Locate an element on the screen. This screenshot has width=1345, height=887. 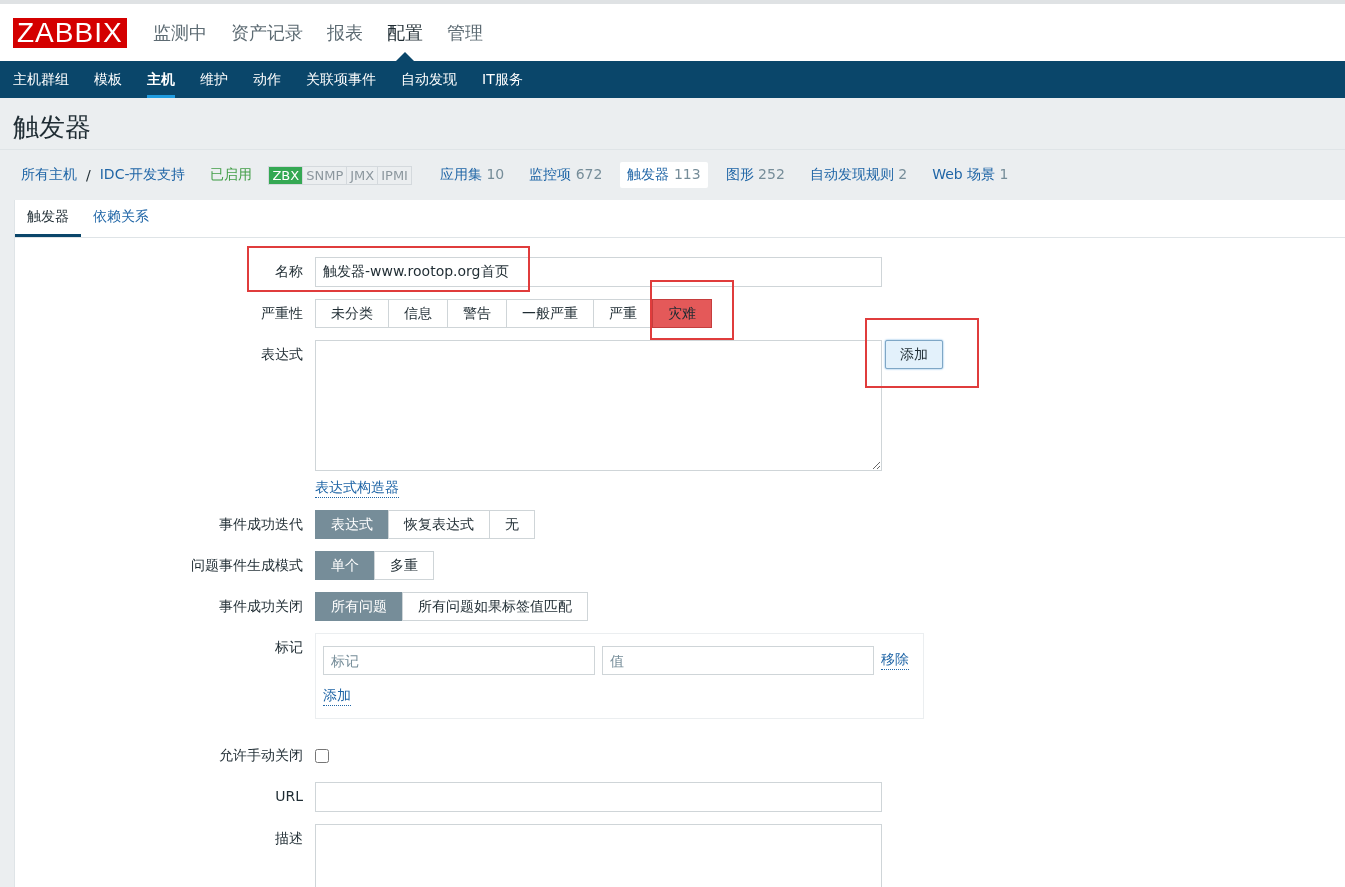
availability-label: SNMP is located at coordinates (324, 175).